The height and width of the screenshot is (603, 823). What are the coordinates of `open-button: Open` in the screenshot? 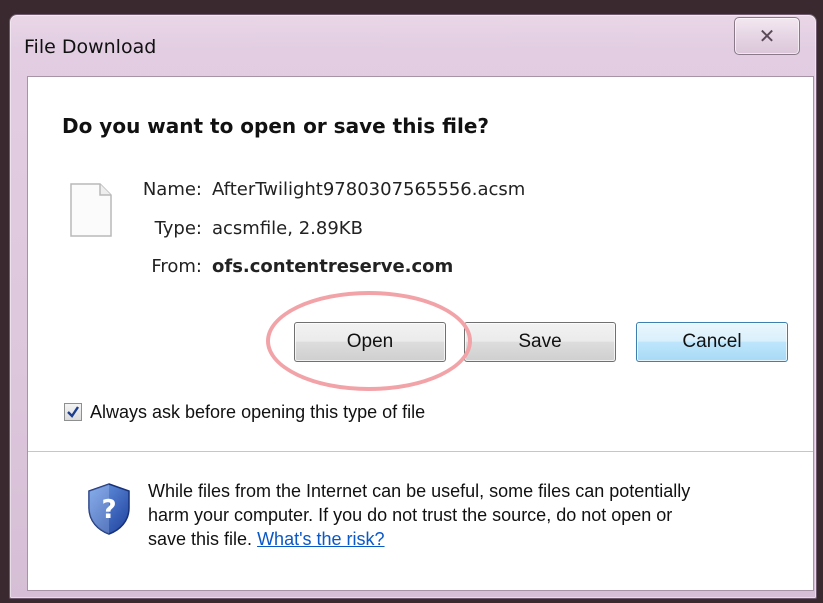 It's located at (370, 342).